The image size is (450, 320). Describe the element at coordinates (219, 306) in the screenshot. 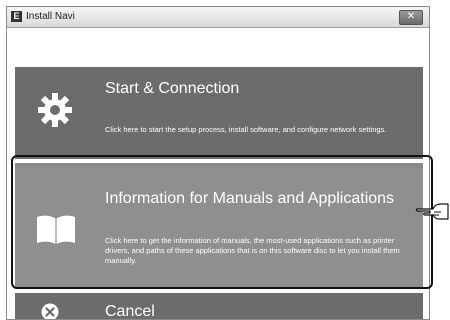

I see `cancel-tile: Cancel` at that location.